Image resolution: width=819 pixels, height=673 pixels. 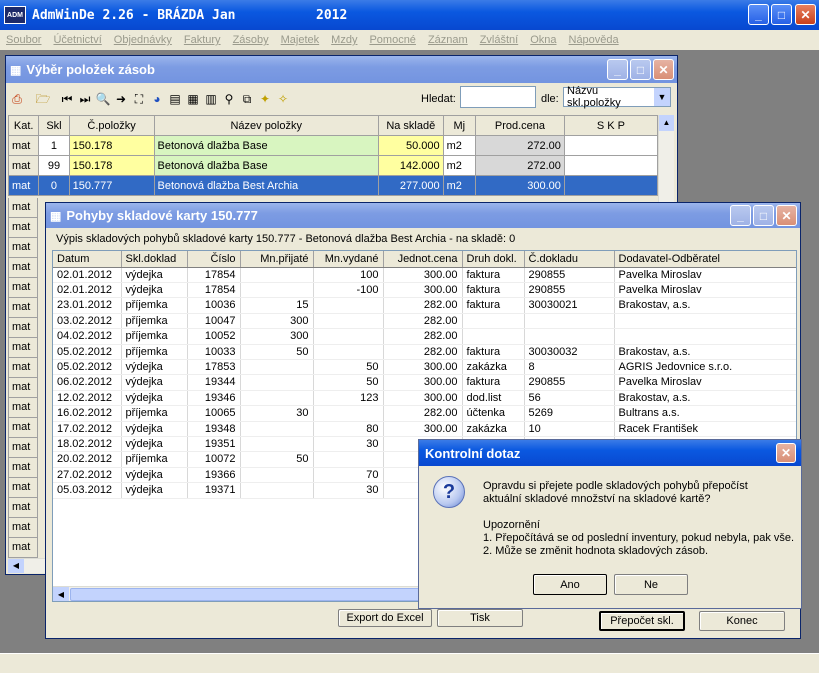 What do you see at coordinates (786, 215) in the screenshot?
I see `moves-close-button: ✕` at bounding box center [786, 215].